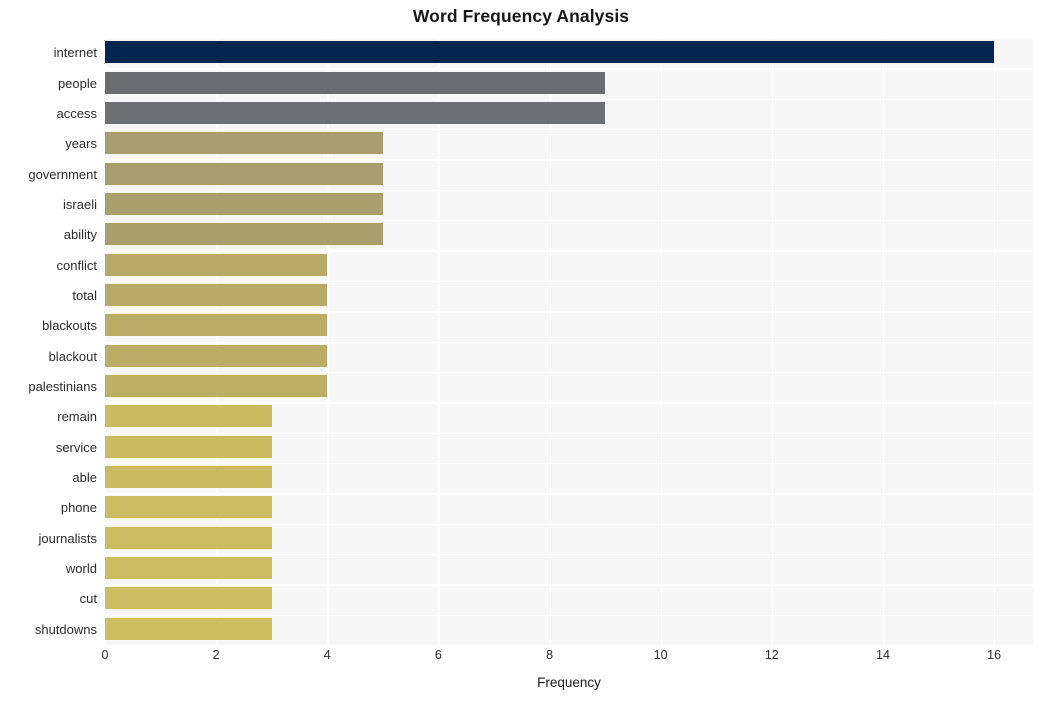 The image size is (1042, 701). What do you see at coordinates (244, 173) in the screenshot?
I see `bar-government` at bounding box center [244, 173].